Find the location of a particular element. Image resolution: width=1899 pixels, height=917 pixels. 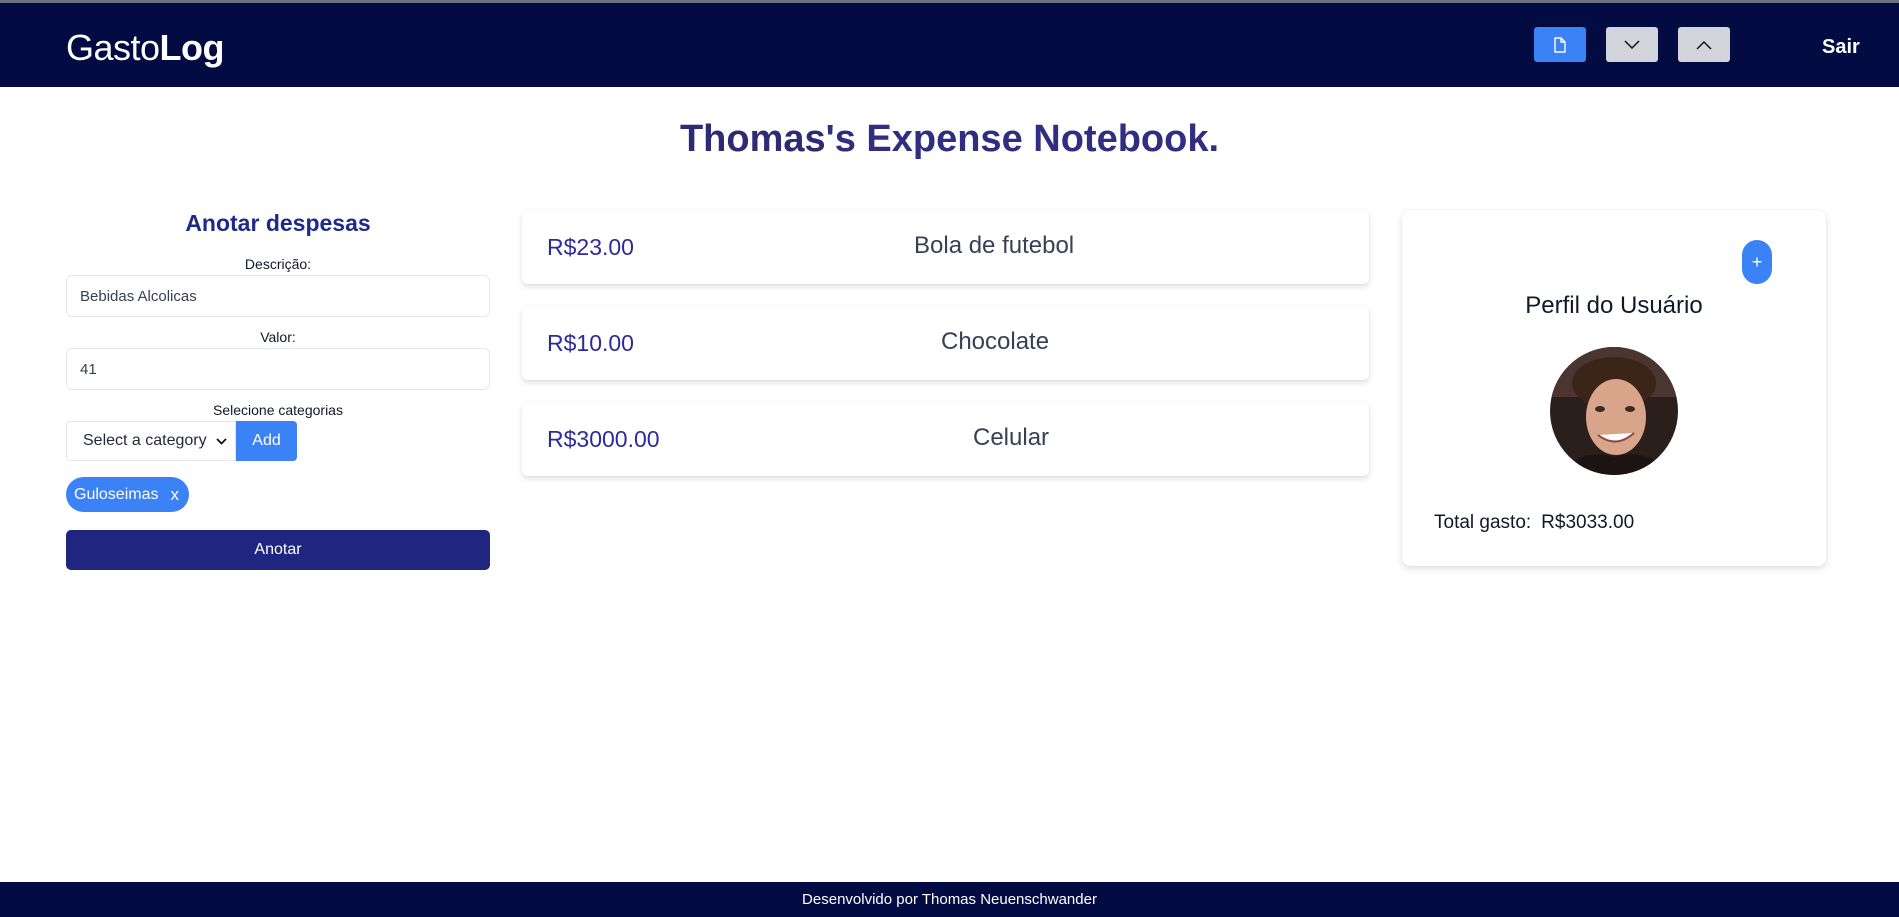

logo-text-gasto: Gasto is located at coordinates (113, 47).